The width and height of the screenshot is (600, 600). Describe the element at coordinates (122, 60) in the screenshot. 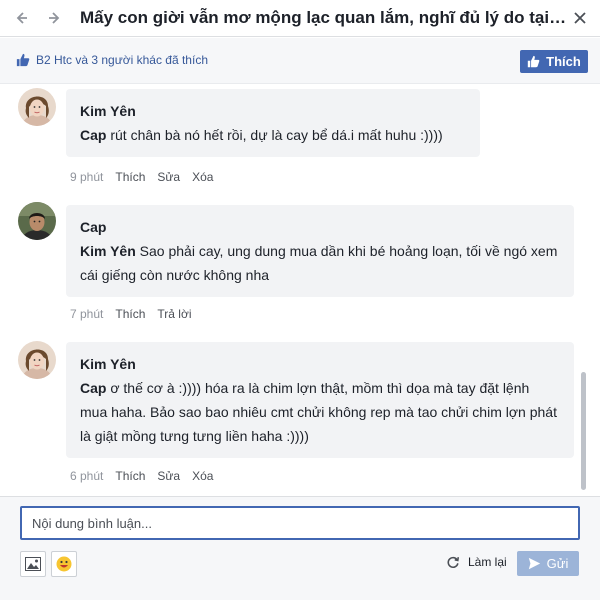

I see `likes-summary-text: B2 Htc và 3 người khác đã thích` at that location.